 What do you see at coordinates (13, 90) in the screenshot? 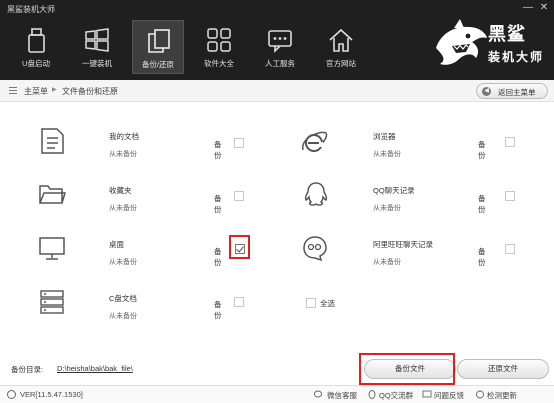
I see `menu-icon` at bounding box center [13, 90].